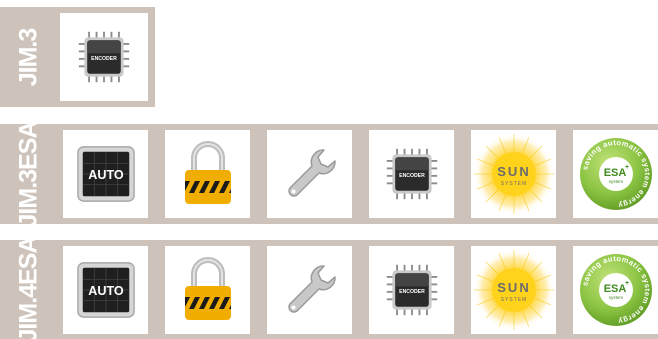  I want to click on row-label-text: JIM.3, so click(28, 57).